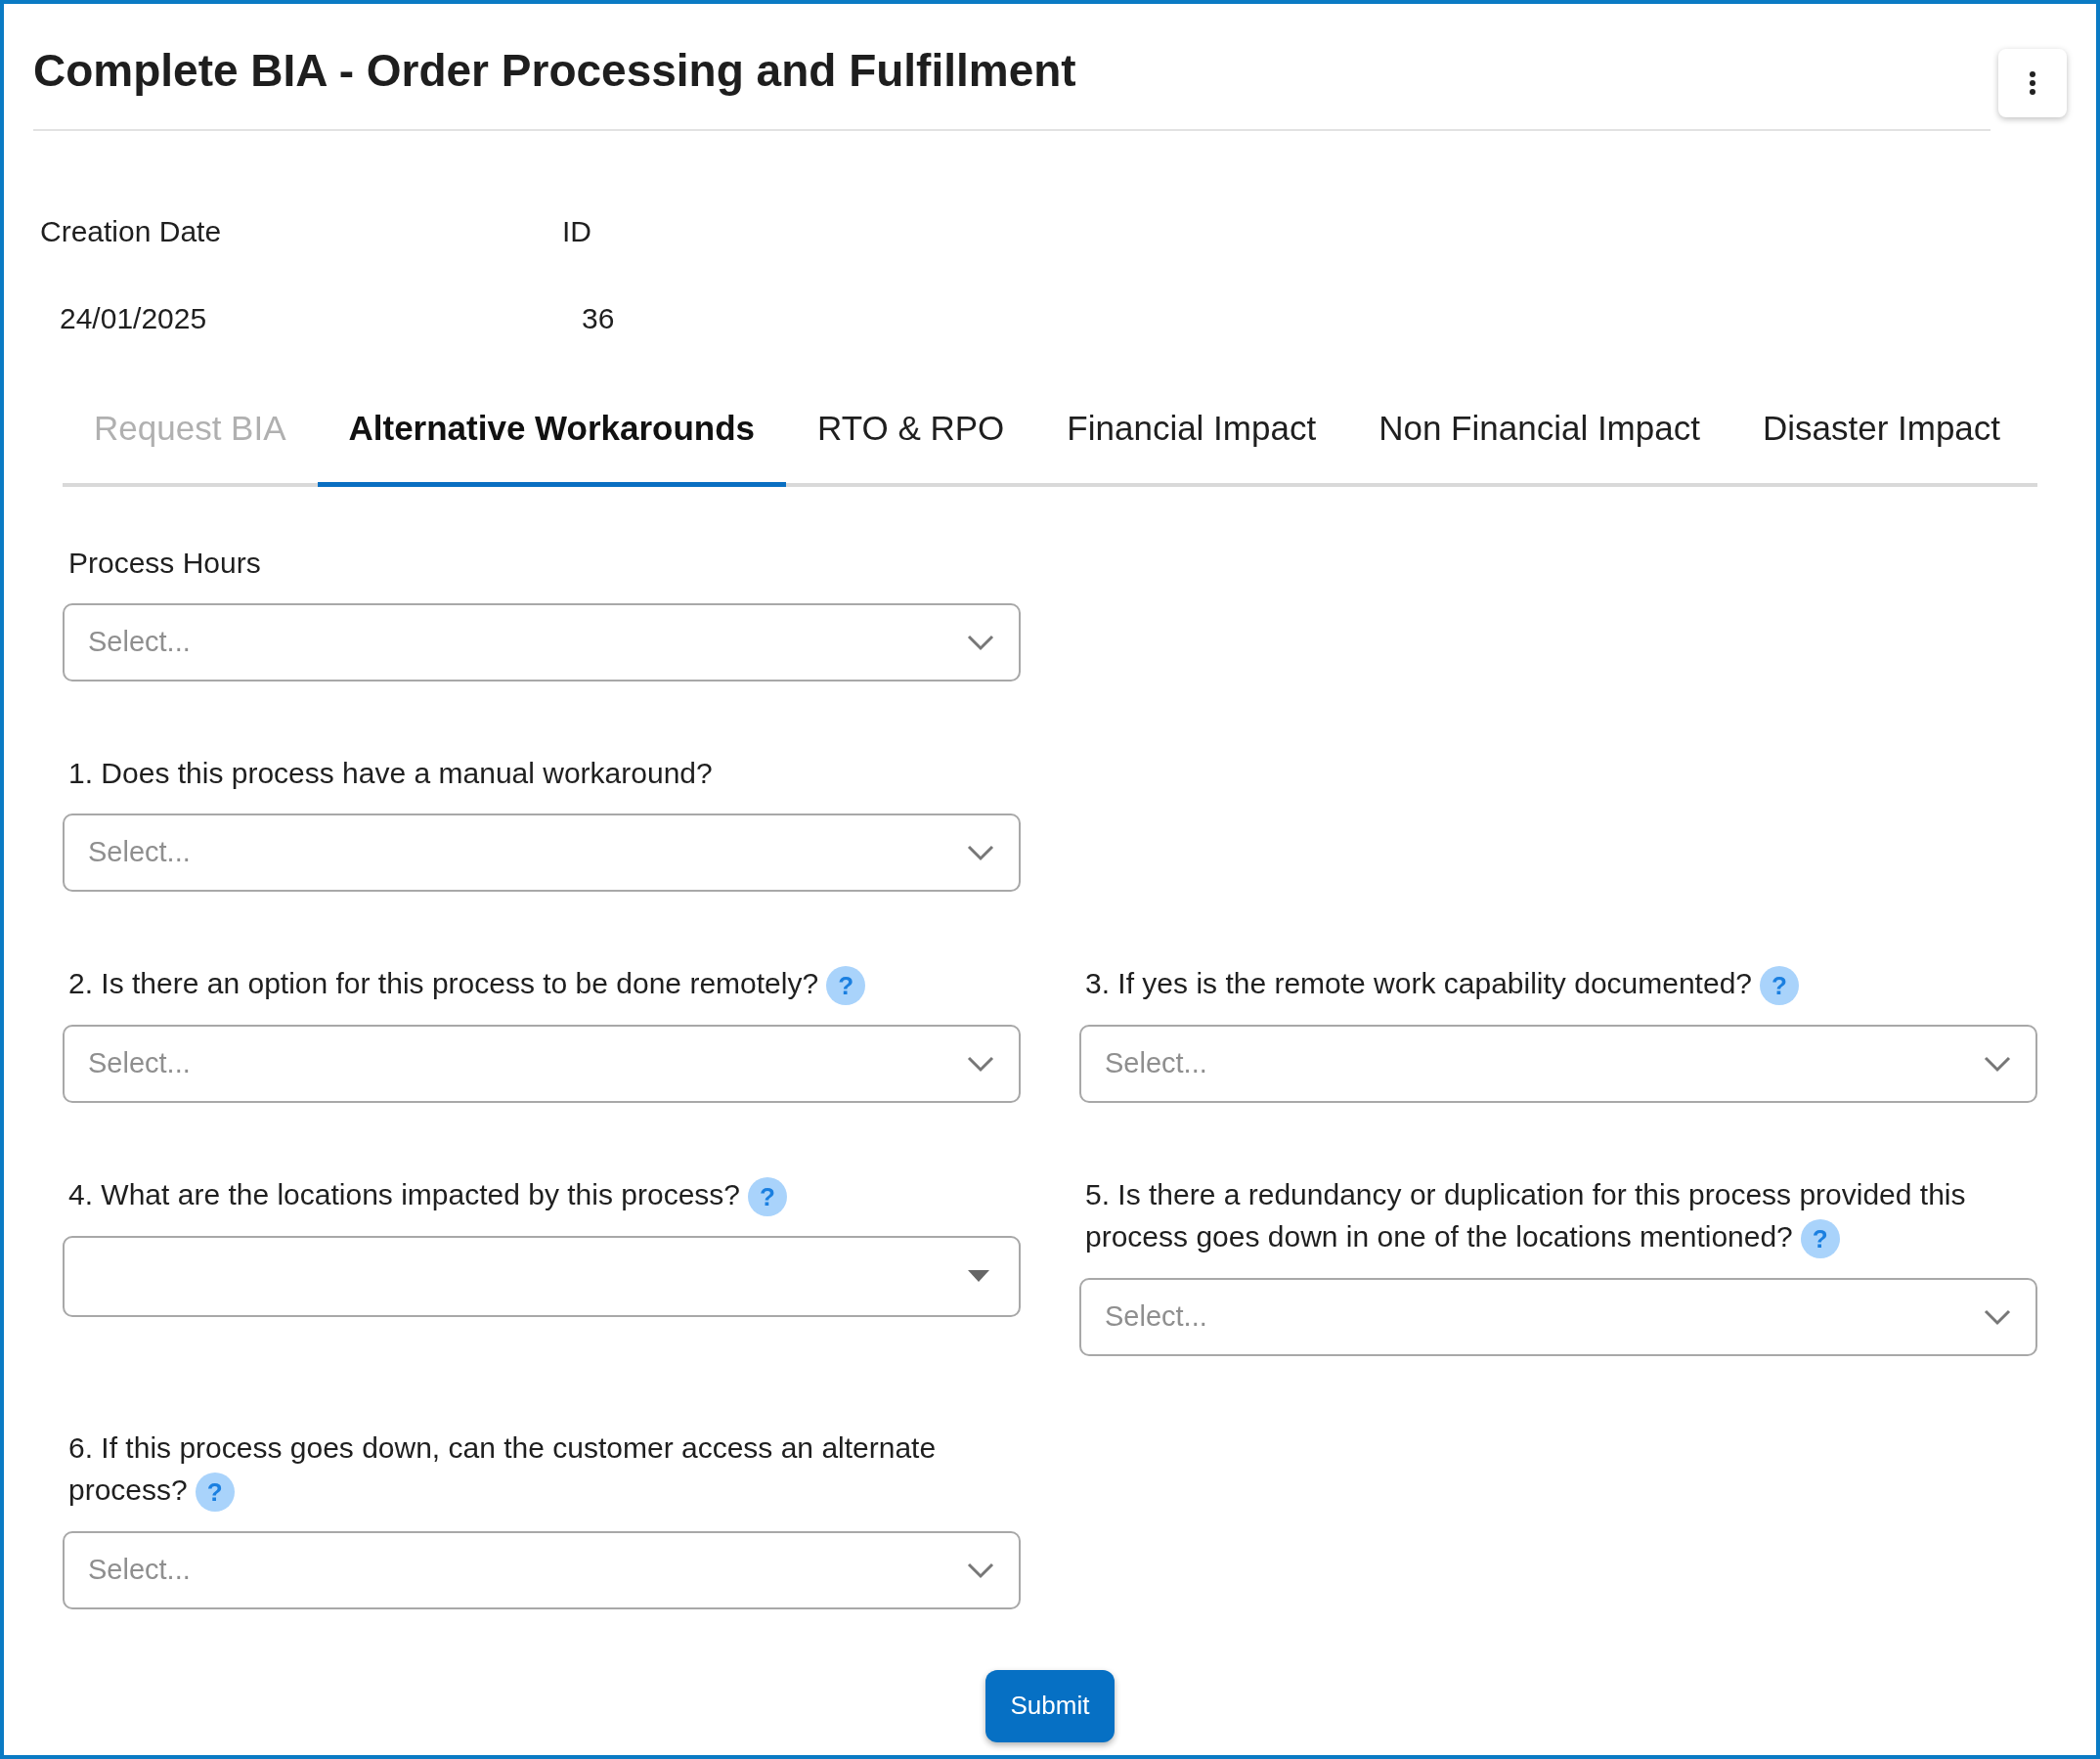 Image resolution: width=2100 pixels, height=1759 pixels. What do you see at coordinates (979, 1276) in the screenshot?
I see `caret-down-icon` at bounding box center [979, 1276].